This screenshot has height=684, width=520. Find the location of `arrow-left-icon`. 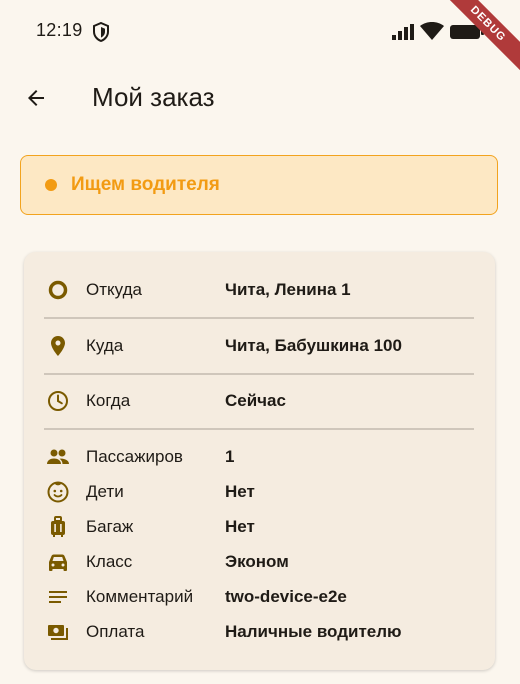

arrow-left-icon is located at coordinates (36, 98).